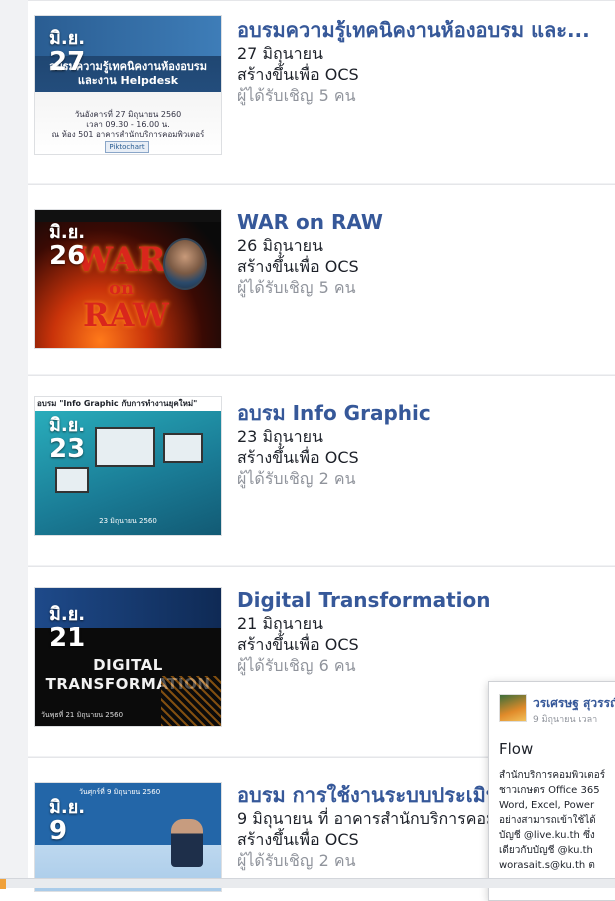  Describe the element at coordinates (280, 245) in the screenshot. I see `event-date: 26 มิถุนายน` at that location.